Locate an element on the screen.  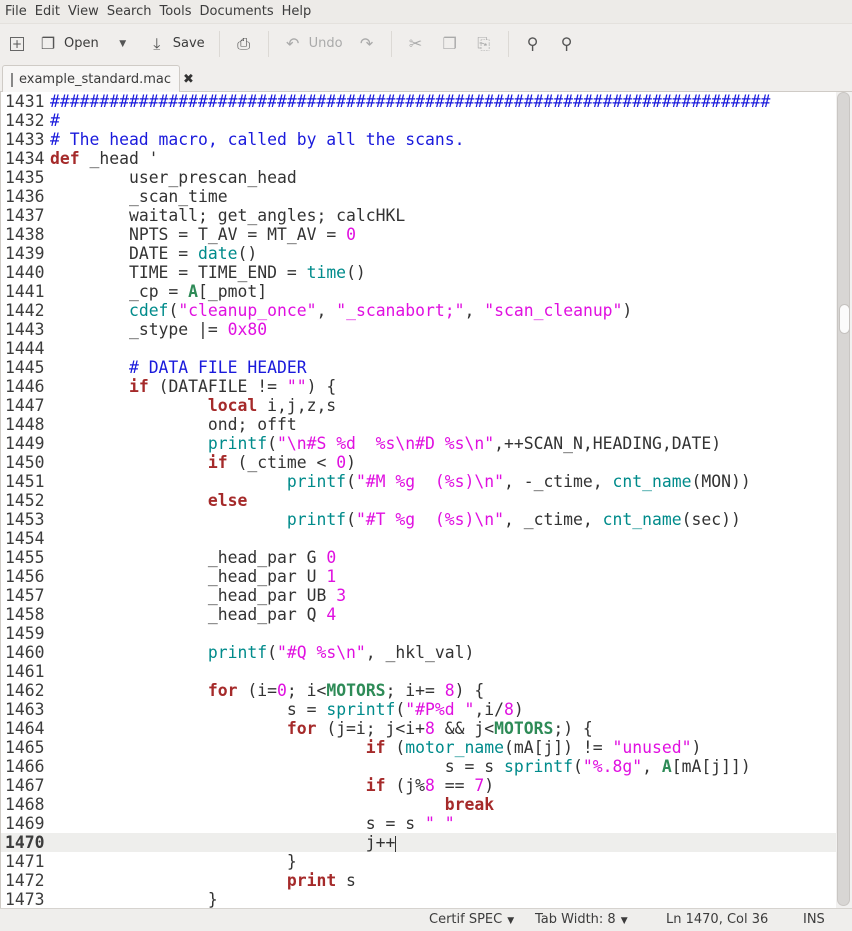
code-line: 1457 _head_par UB 3 is located at coordinates (418, 595).